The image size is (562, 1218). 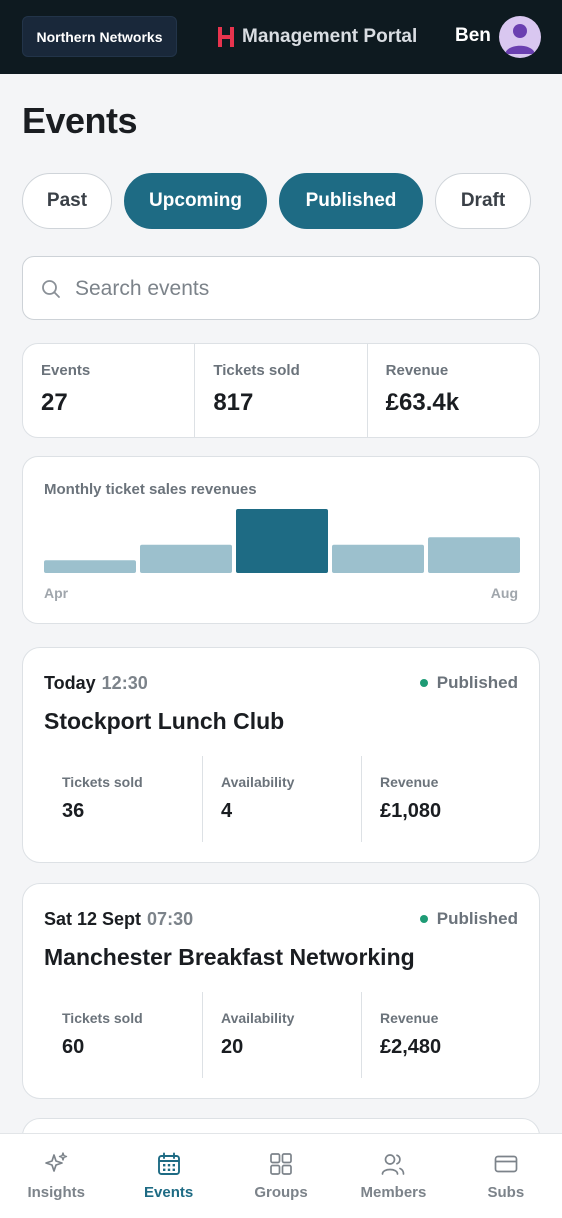 I want to click on stat-tickets-sold: Tickets sold 817, so click(x=281, y=390).